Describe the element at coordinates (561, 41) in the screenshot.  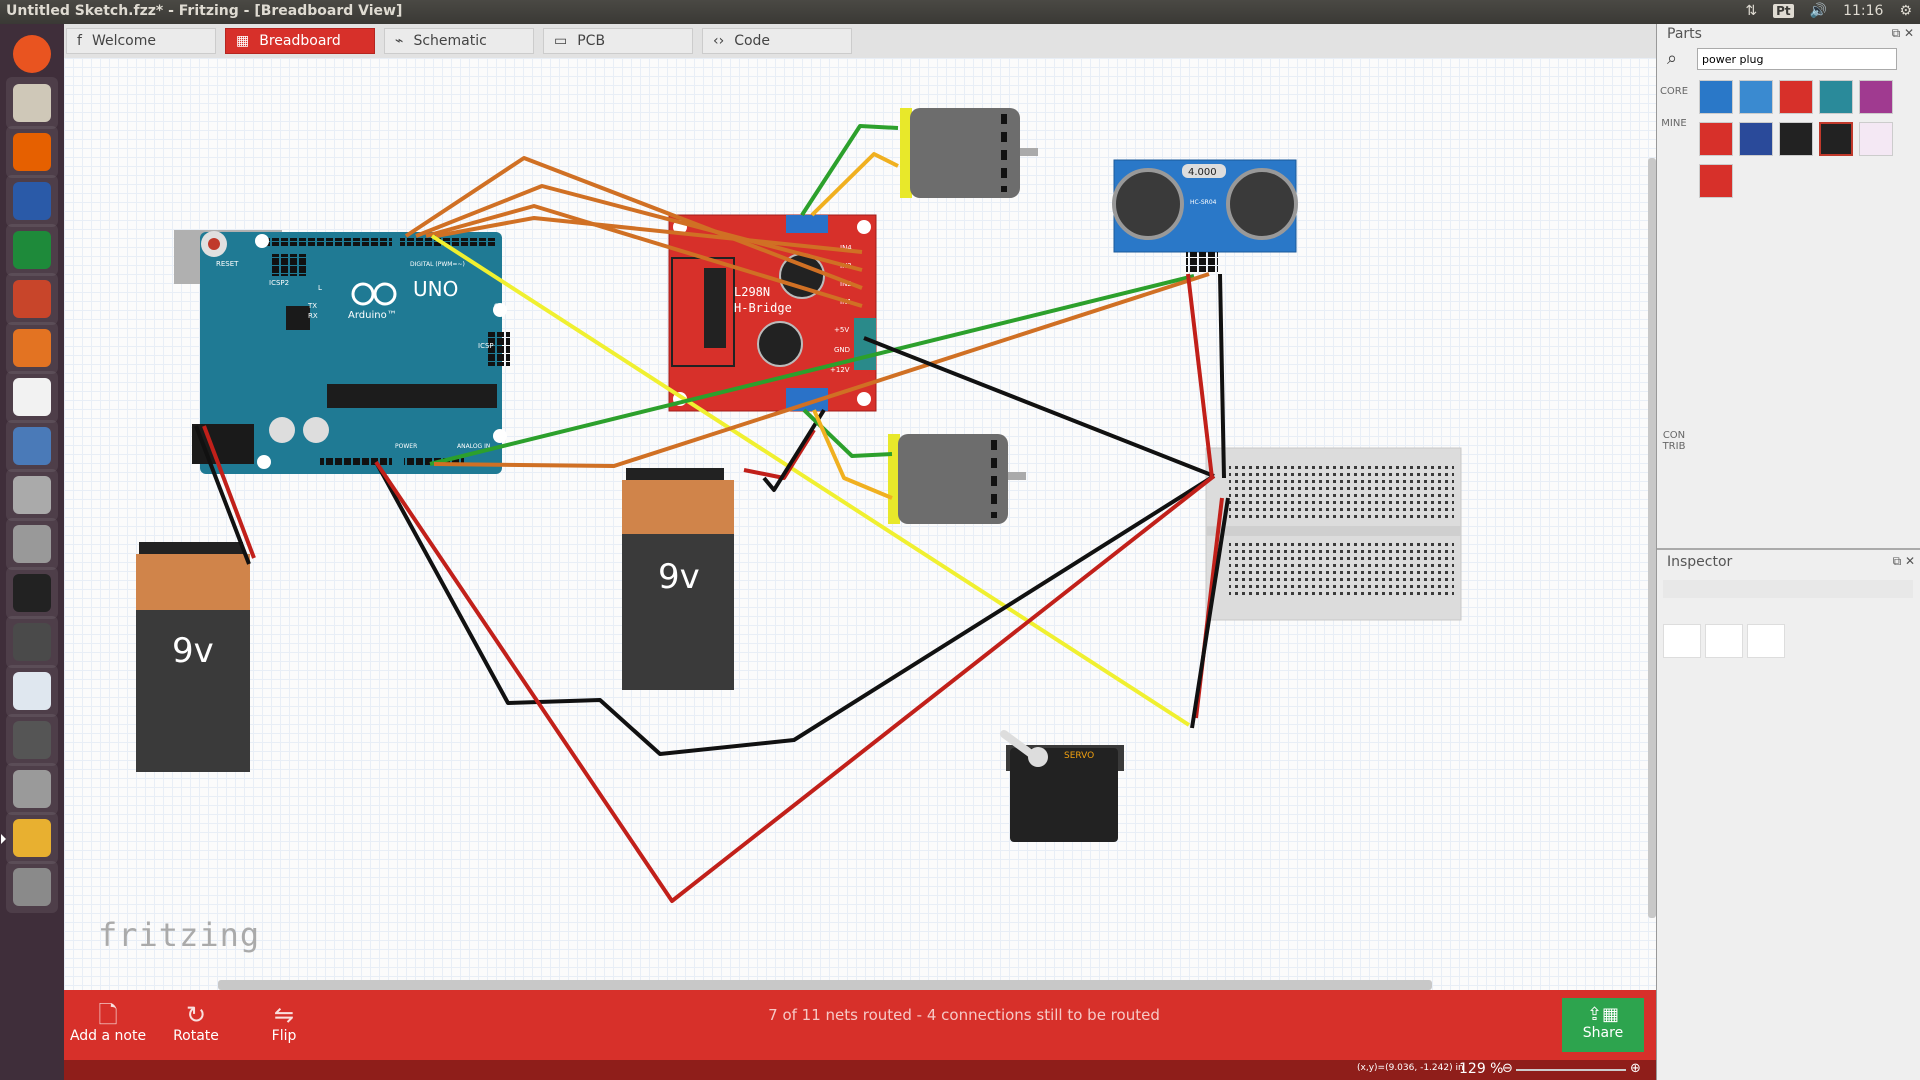
I see `pcb-icon: ▭` at that location.